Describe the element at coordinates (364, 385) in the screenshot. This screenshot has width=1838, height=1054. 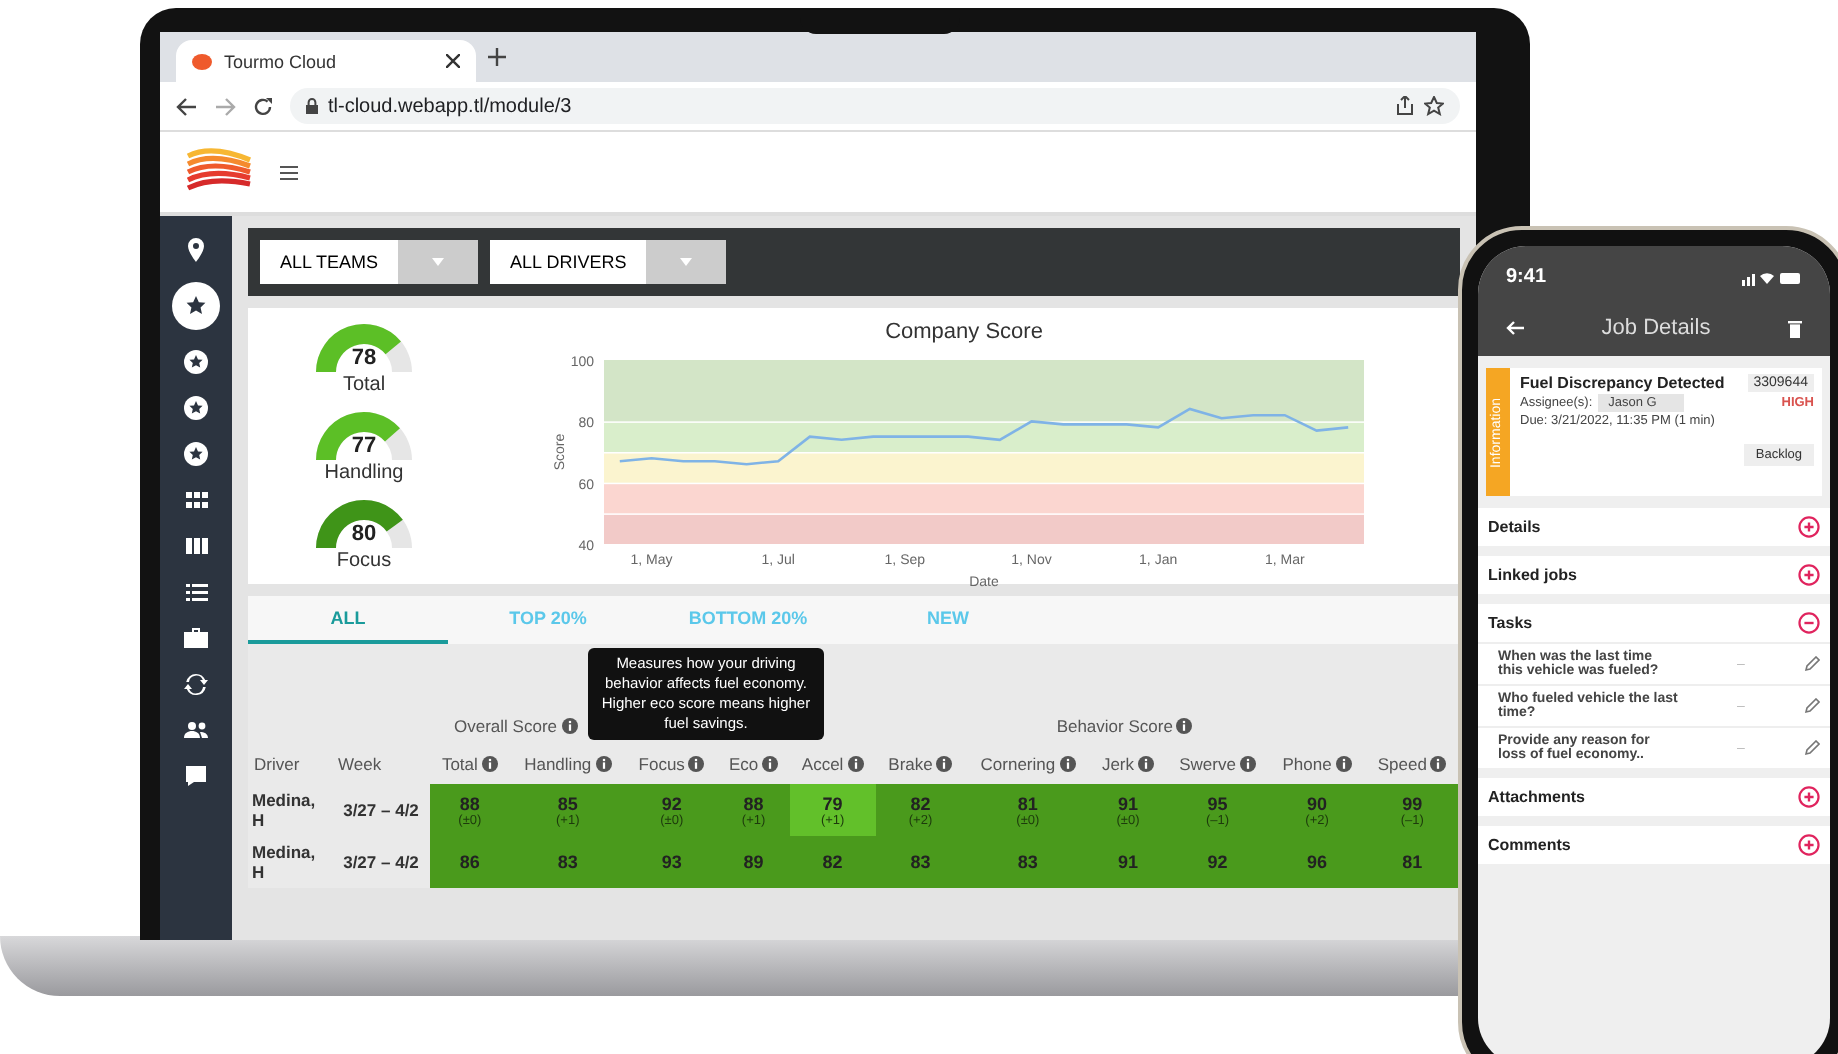
I see `gauge-label: Total` at that location.